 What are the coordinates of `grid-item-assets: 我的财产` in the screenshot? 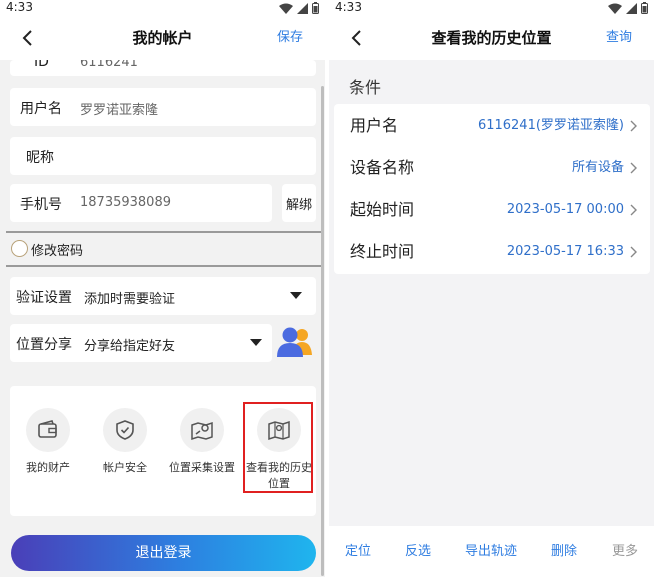 It's located at (48, 442).